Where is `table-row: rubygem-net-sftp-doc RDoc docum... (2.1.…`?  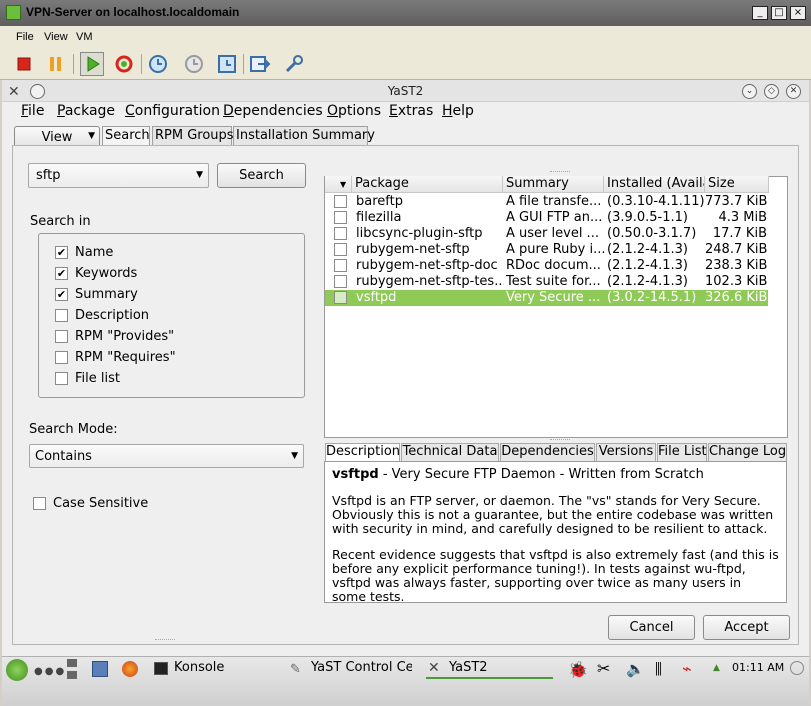 table-row: rubygem-net-sftp-doc RDoc docum... (2.1.… is located at coordinates (546, 266).